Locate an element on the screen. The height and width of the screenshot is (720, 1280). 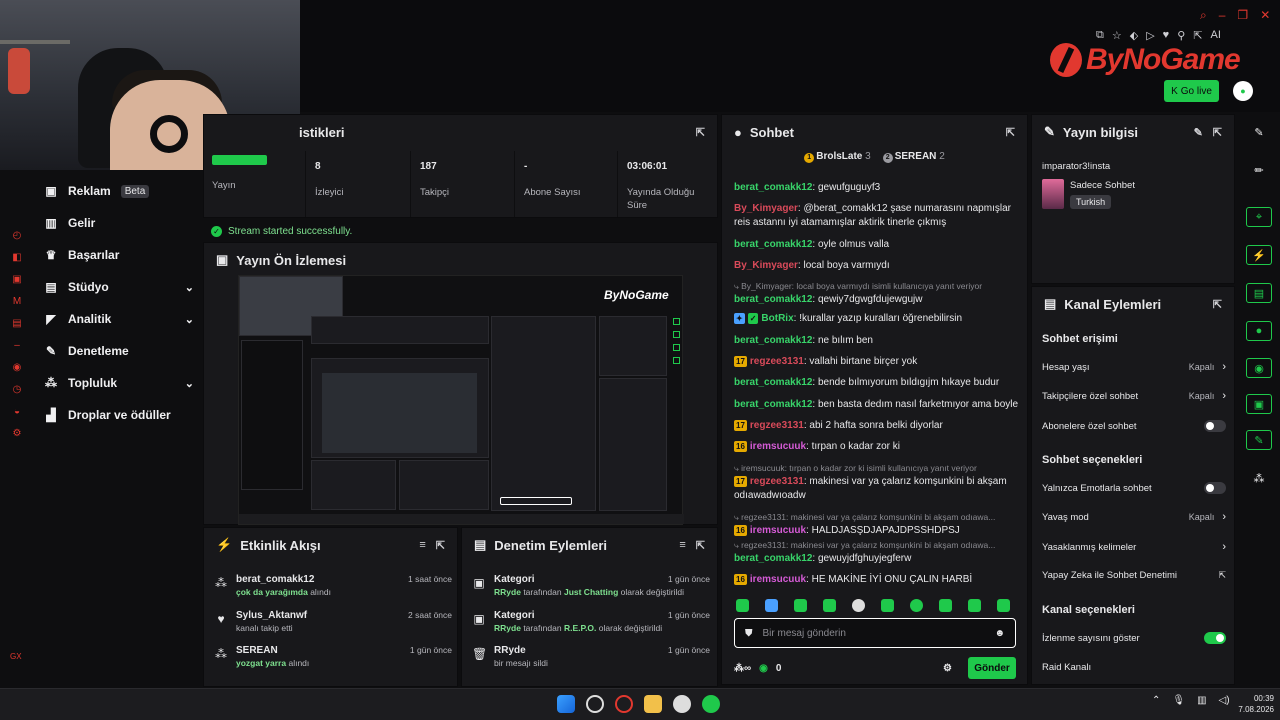
avatar: ● is located at coordinates (1243, 91).